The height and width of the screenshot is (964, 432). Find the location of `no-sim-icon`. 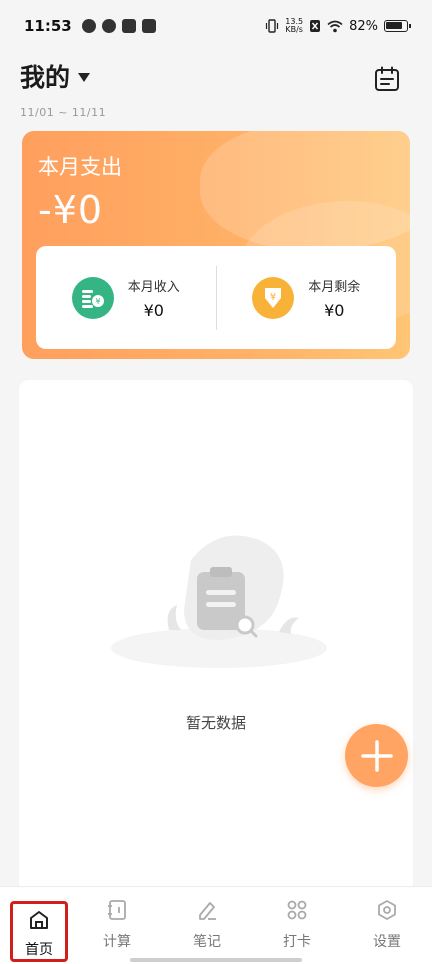

no-sim-icon is located at coordinates (315, 26).